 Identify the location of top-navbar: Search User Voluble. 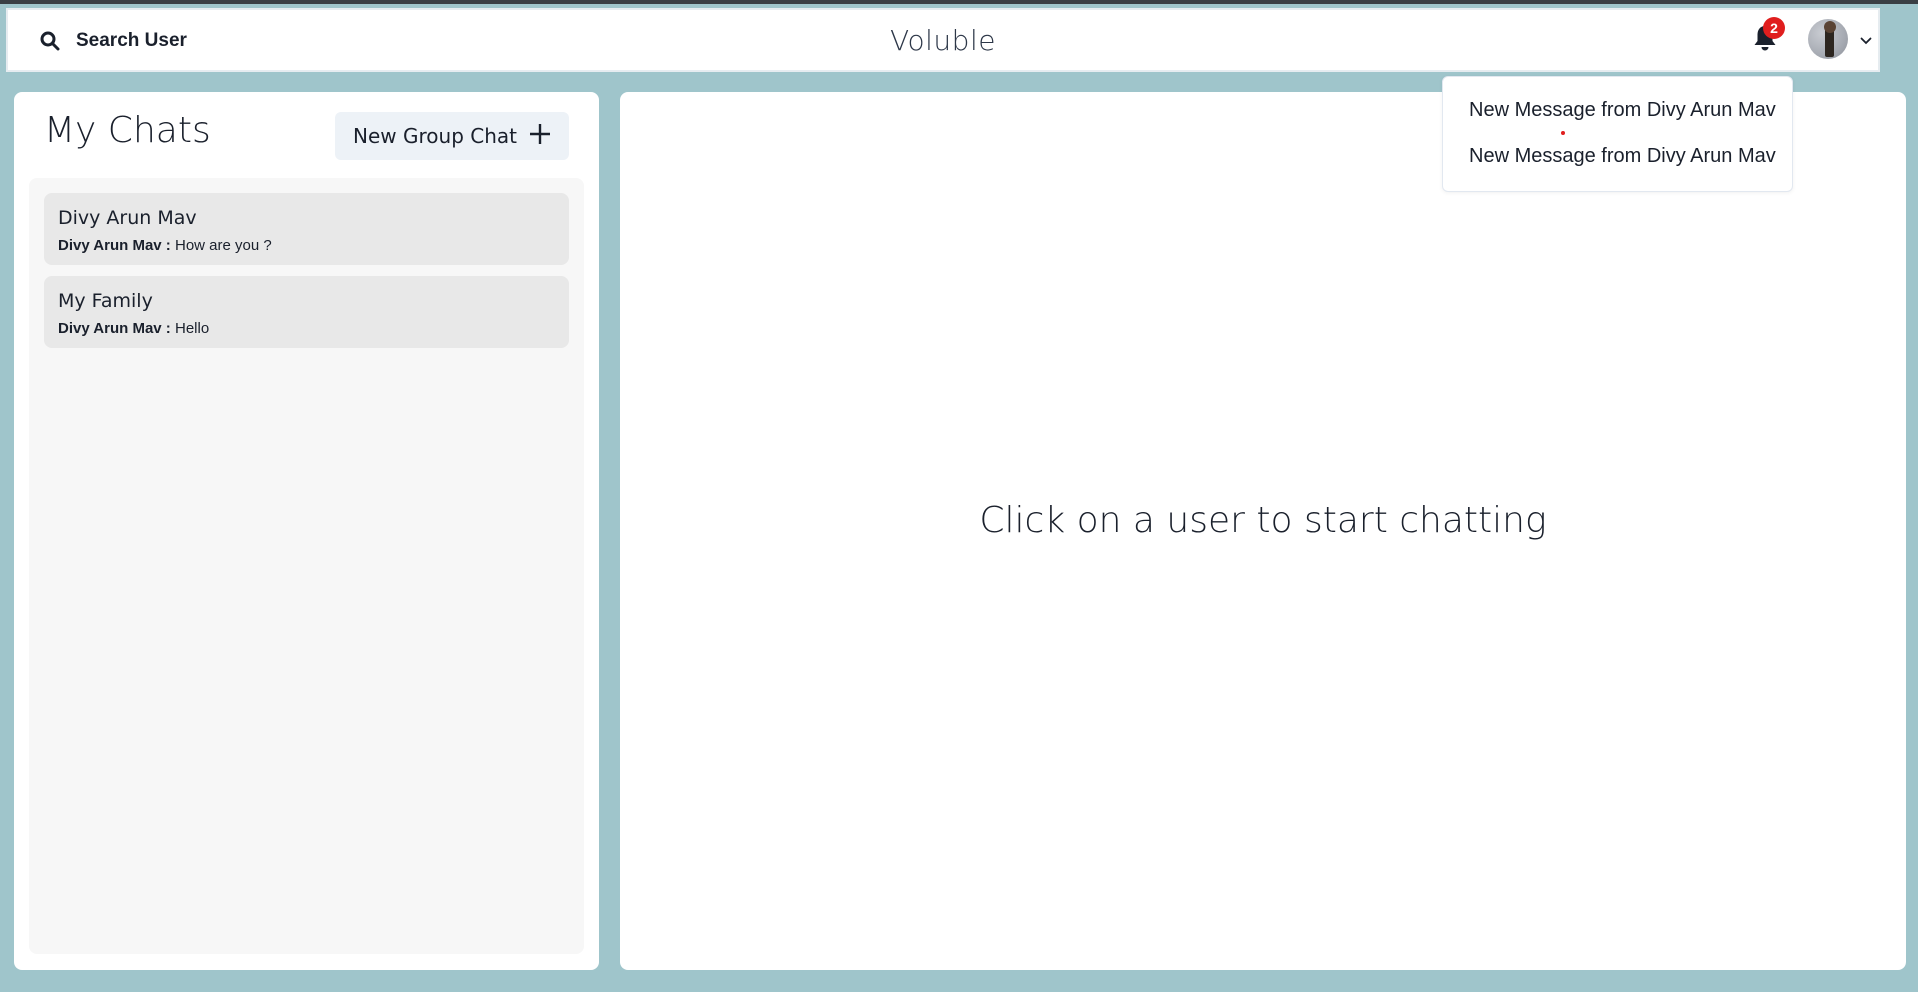
(943, 40).